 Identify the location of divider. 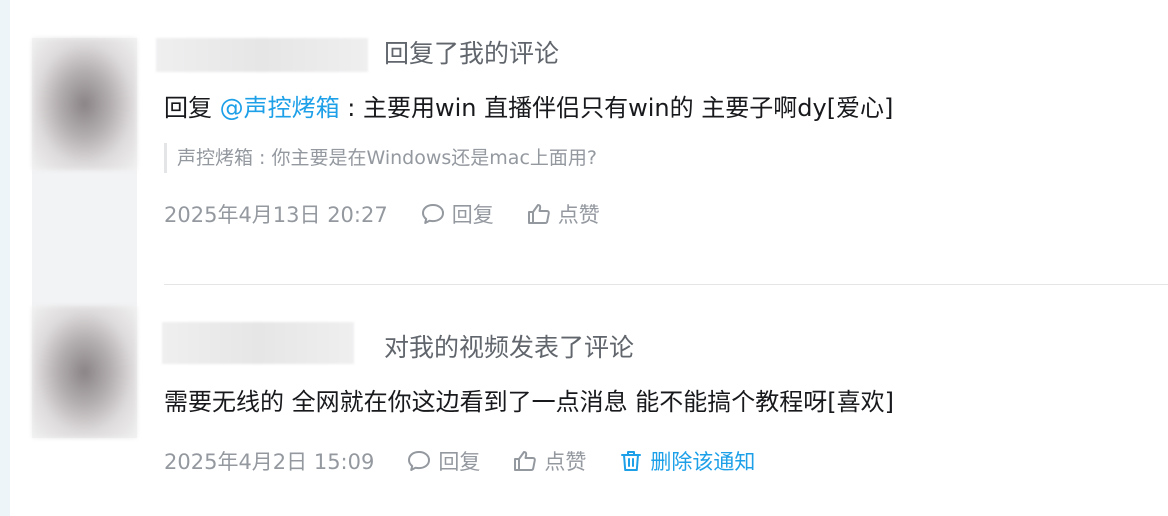
(666, 284).